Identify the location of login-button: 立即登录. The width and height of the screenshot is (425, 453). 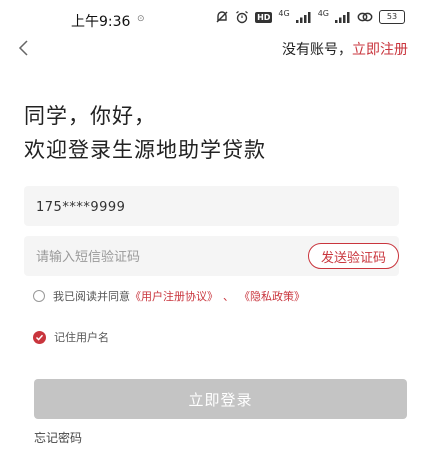
(220, 399).